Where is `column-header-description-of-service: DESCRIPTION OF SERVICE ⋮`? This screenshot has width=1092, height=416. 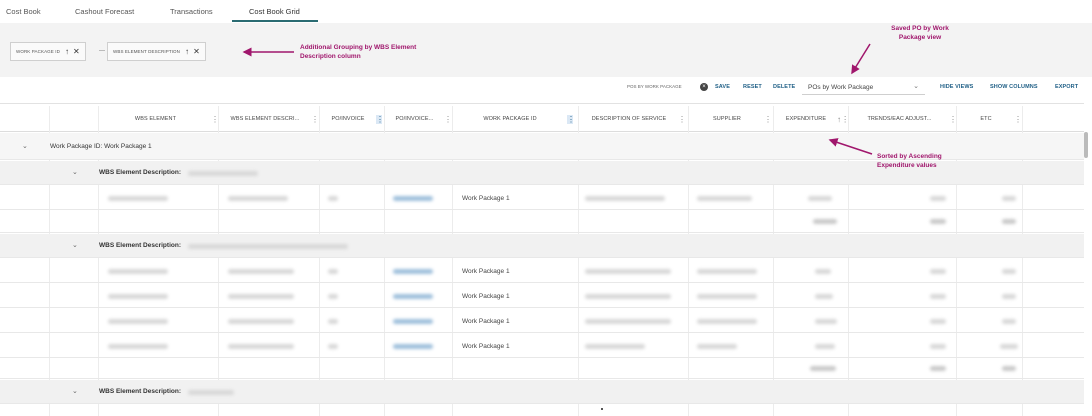
column-header-description-of-service: DESCRIPTION OF SERVICE ⋮ is located at coordinates (633, 119).